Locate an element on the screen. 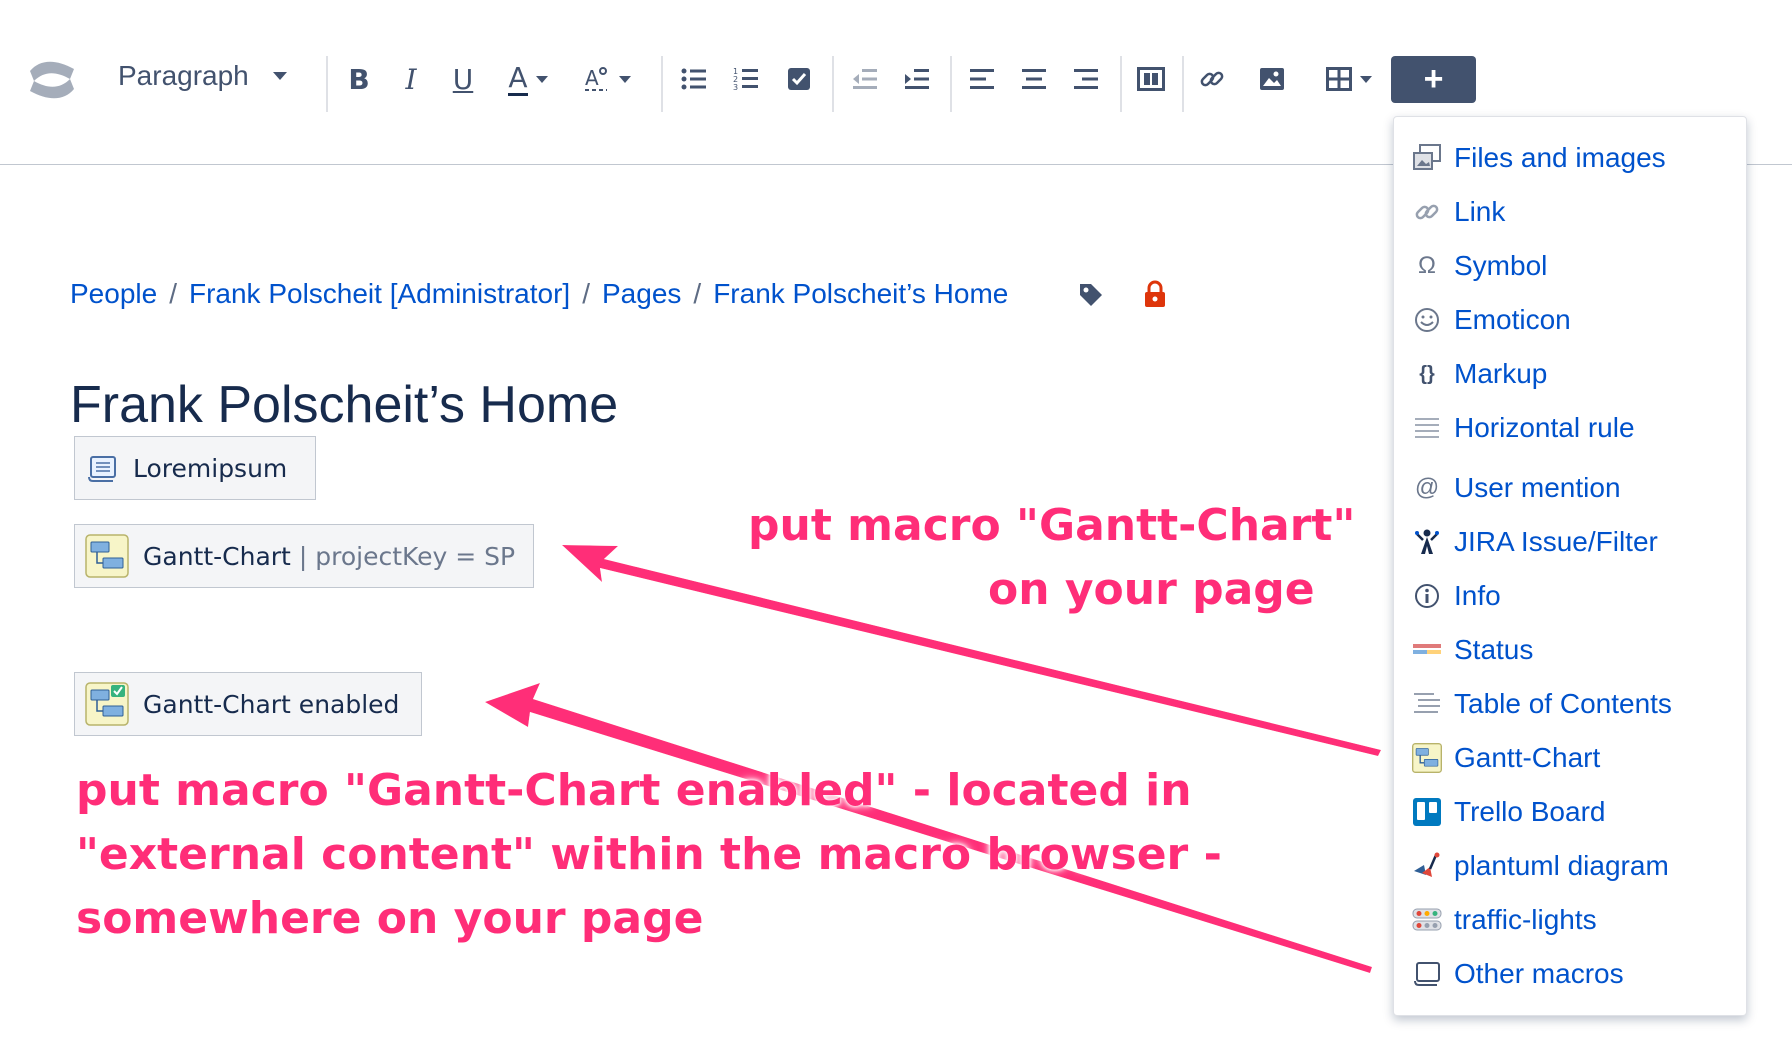  svg-text: A is located at coordinates (592, 78).